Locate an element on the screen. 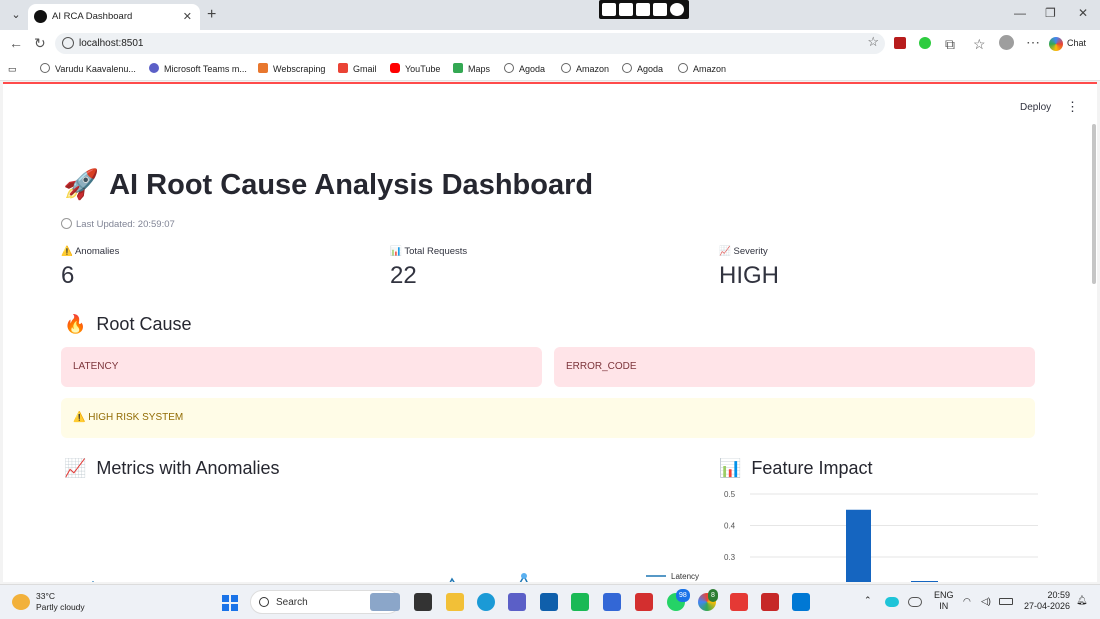  window-capture-icon is located at coordinates (660, 9).